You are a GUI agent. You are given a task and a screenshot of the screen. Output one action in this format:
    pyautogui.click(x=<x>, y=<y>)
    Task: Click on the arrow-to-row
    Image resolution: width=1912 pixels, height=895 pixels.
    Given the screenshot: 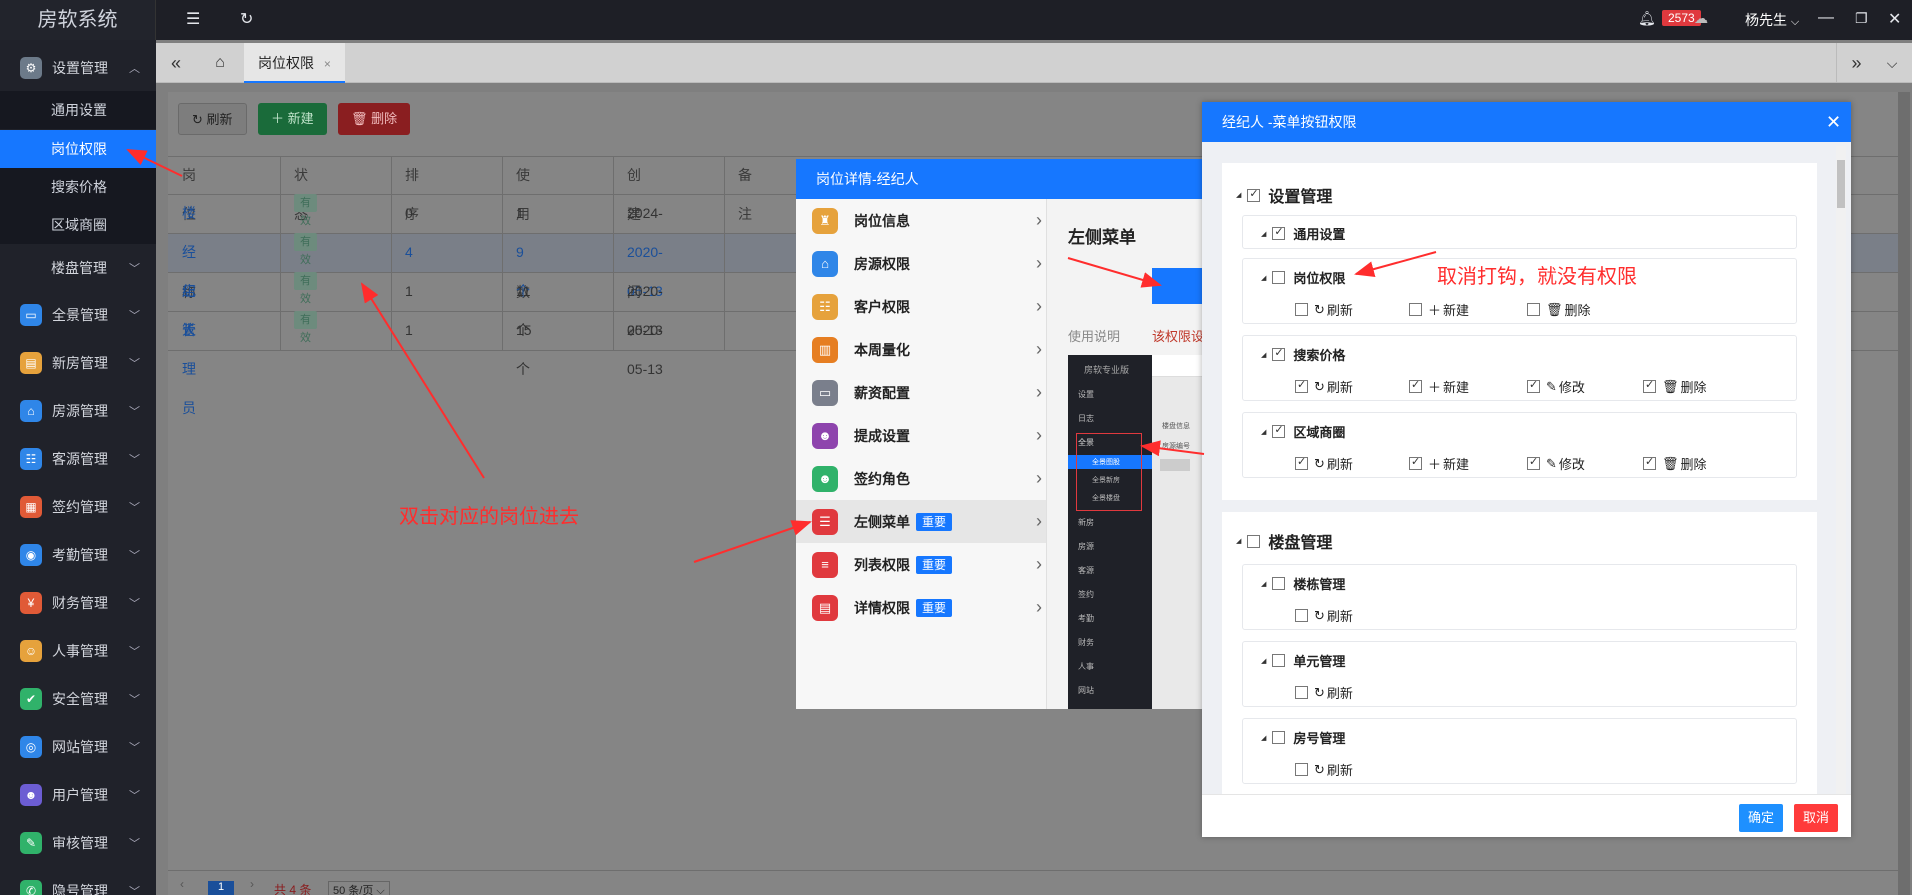 What is the action you would take?
    pyautogui.click(x=422, y=380)
    